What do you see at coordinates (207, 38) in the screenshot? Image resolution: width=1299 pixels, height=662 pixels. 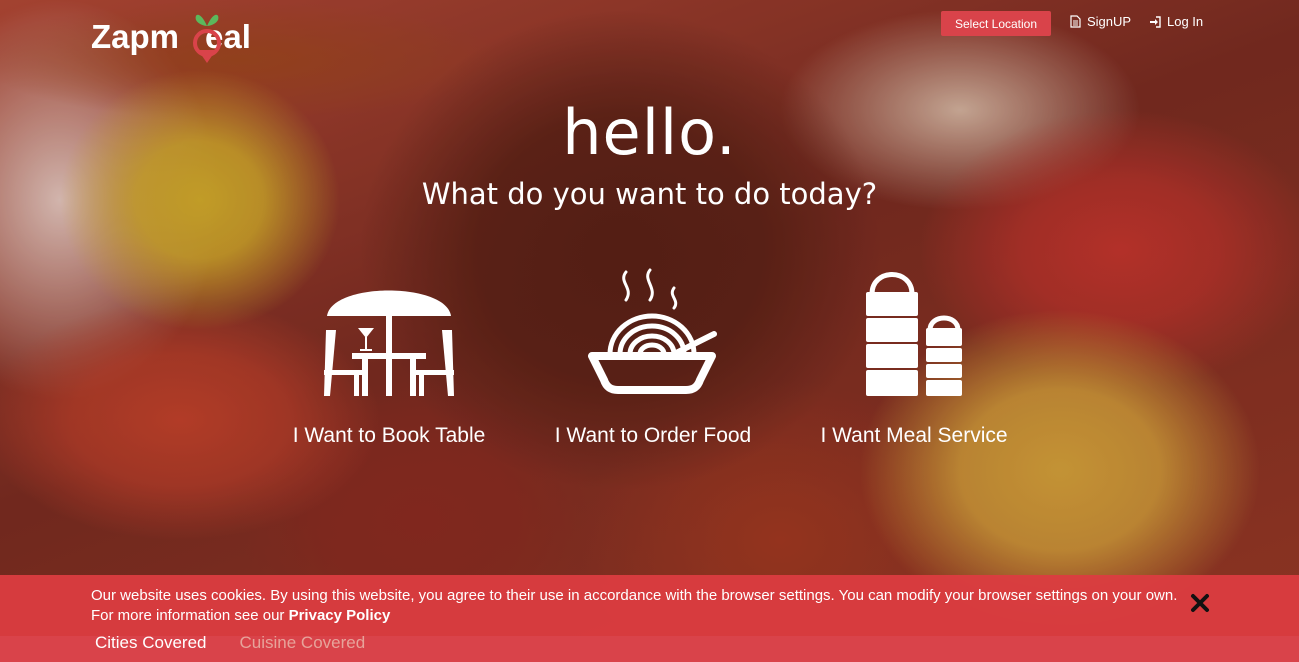 I see `tomato-pin-icon` at bounding box center [207, 38].